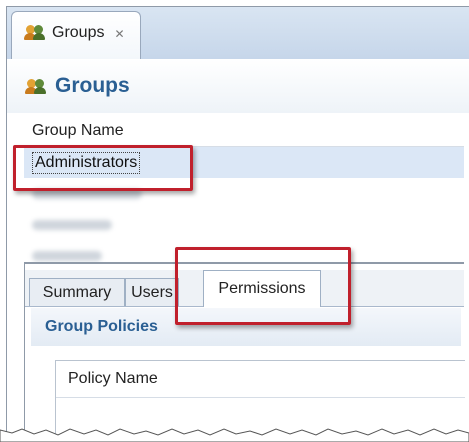 This screenshot has width=469, height=442. I want to click on highlight-callout-permissions-tab, so click(263, 286).